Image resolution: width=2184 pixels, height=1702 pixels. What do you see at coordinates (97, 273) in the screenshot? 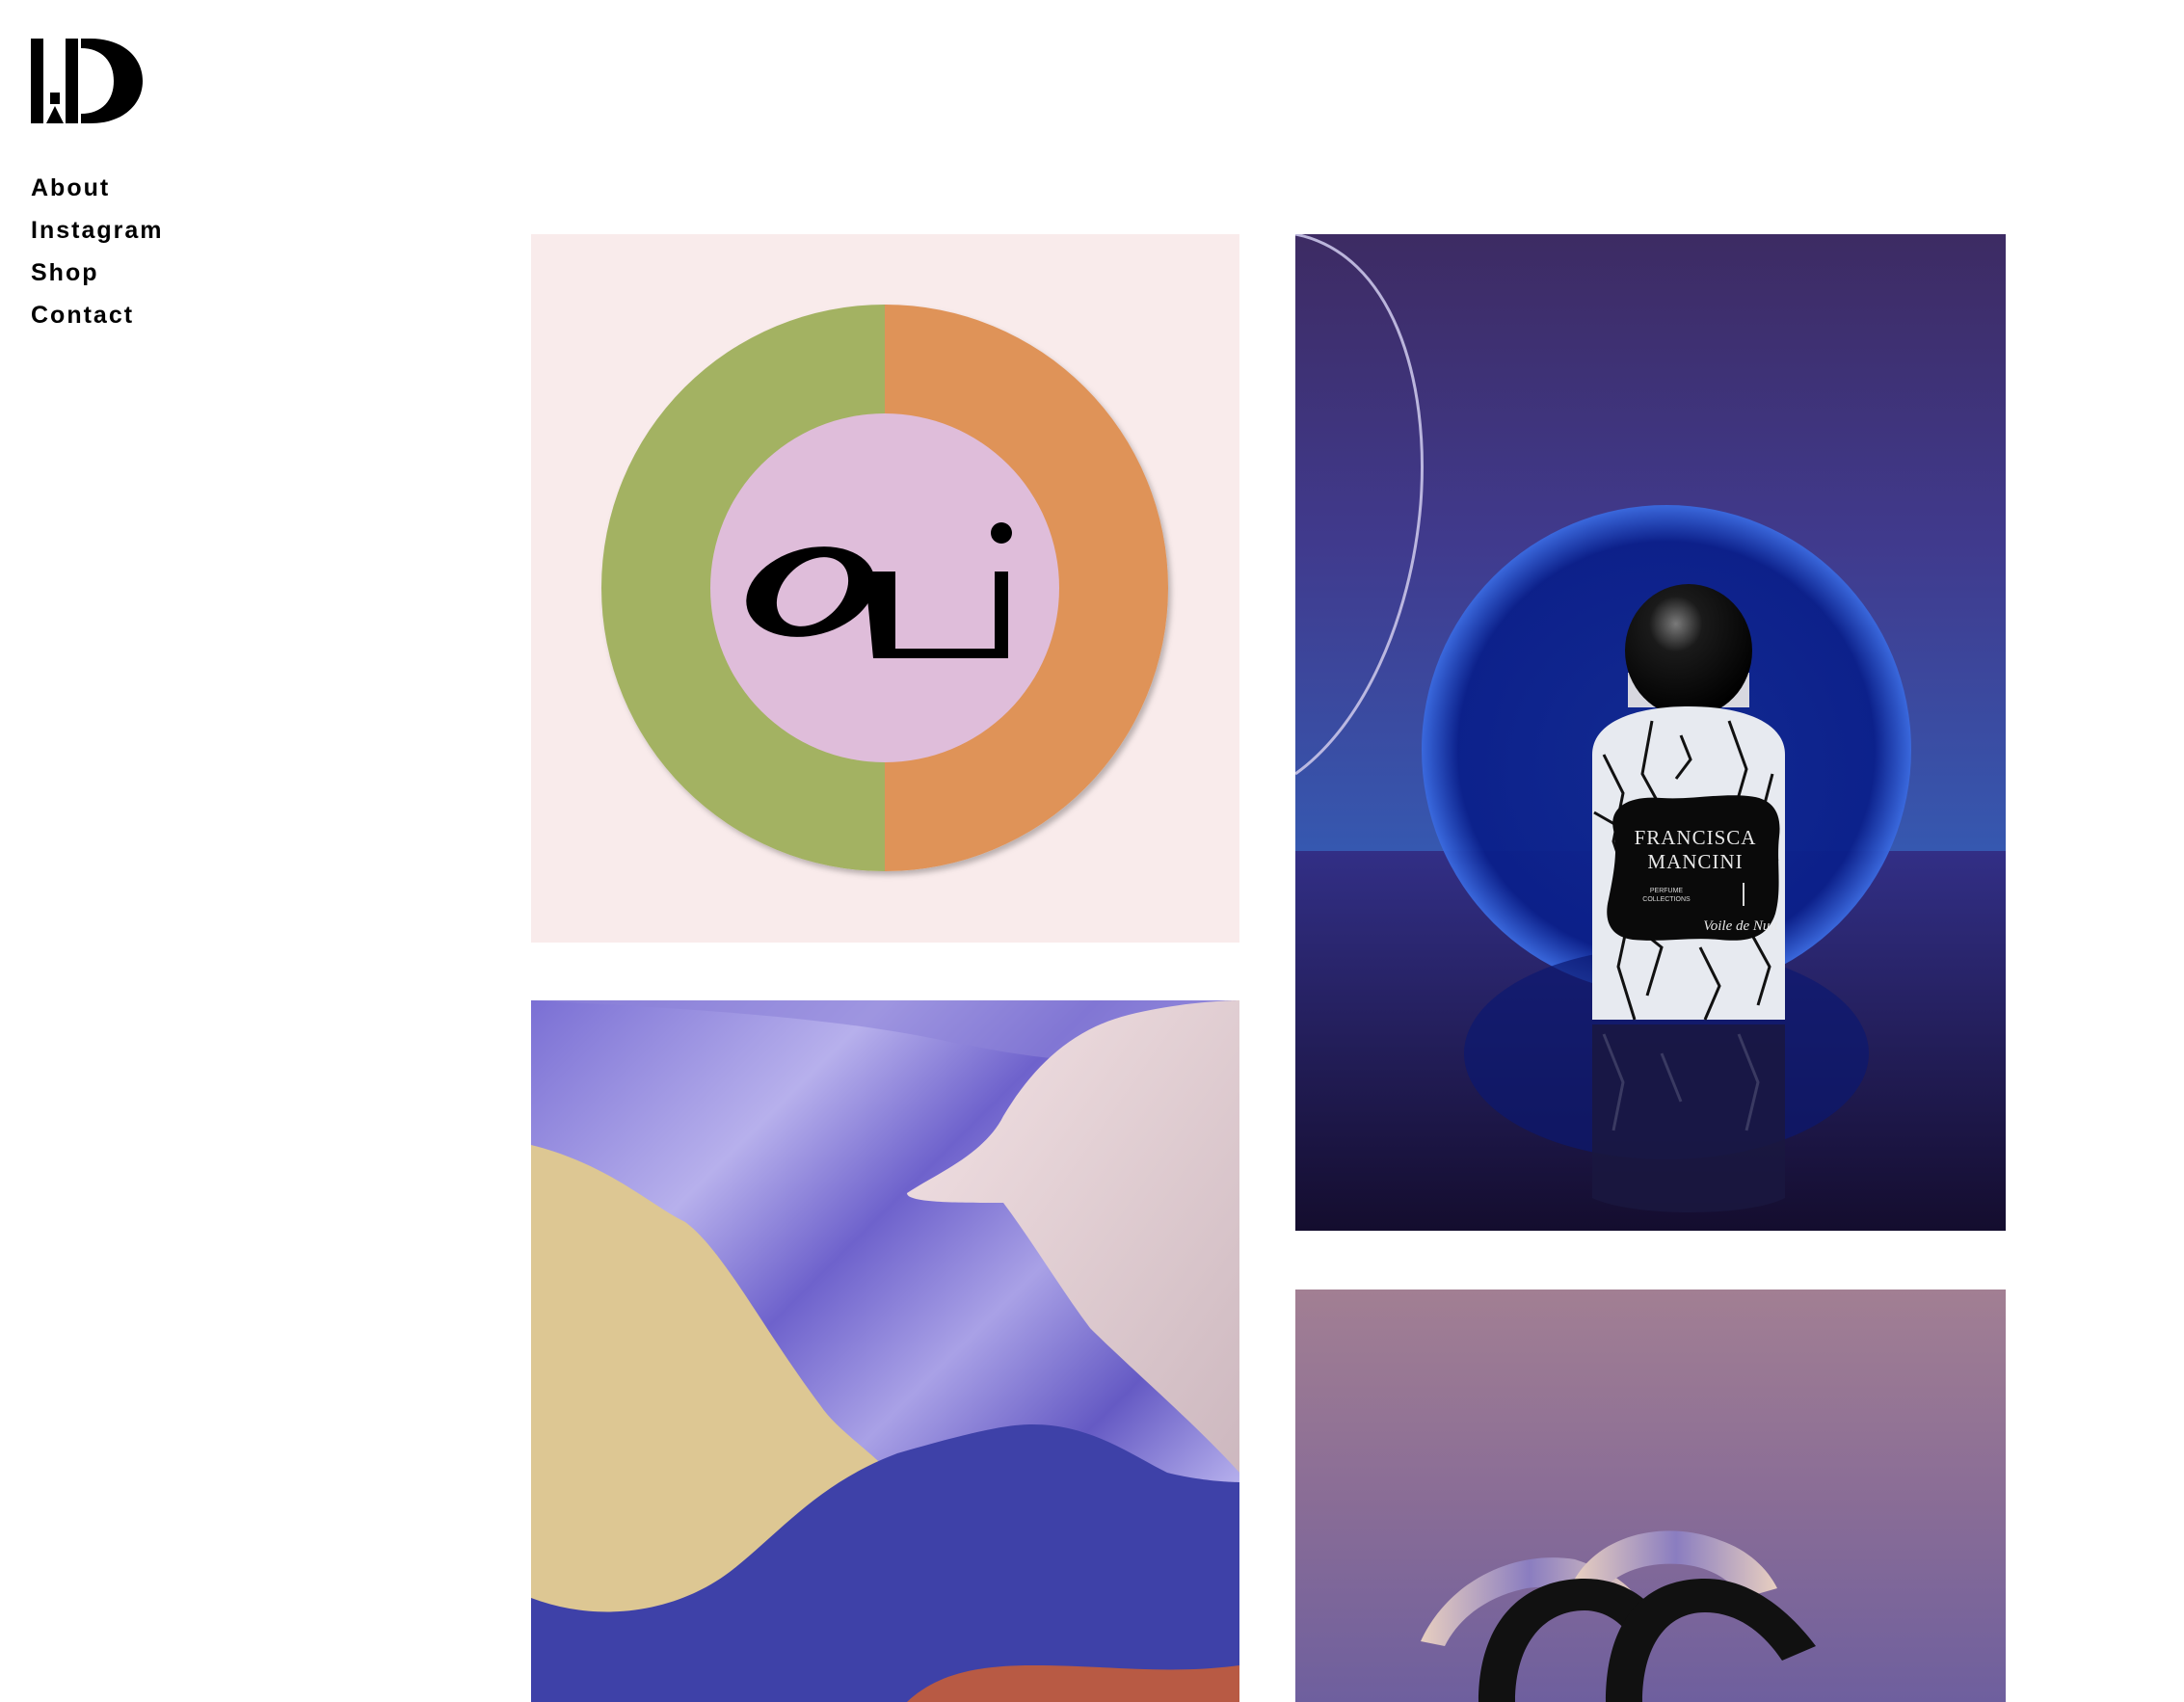
I see `nav-item-shop: Shop` at bounding box center [97, 273].